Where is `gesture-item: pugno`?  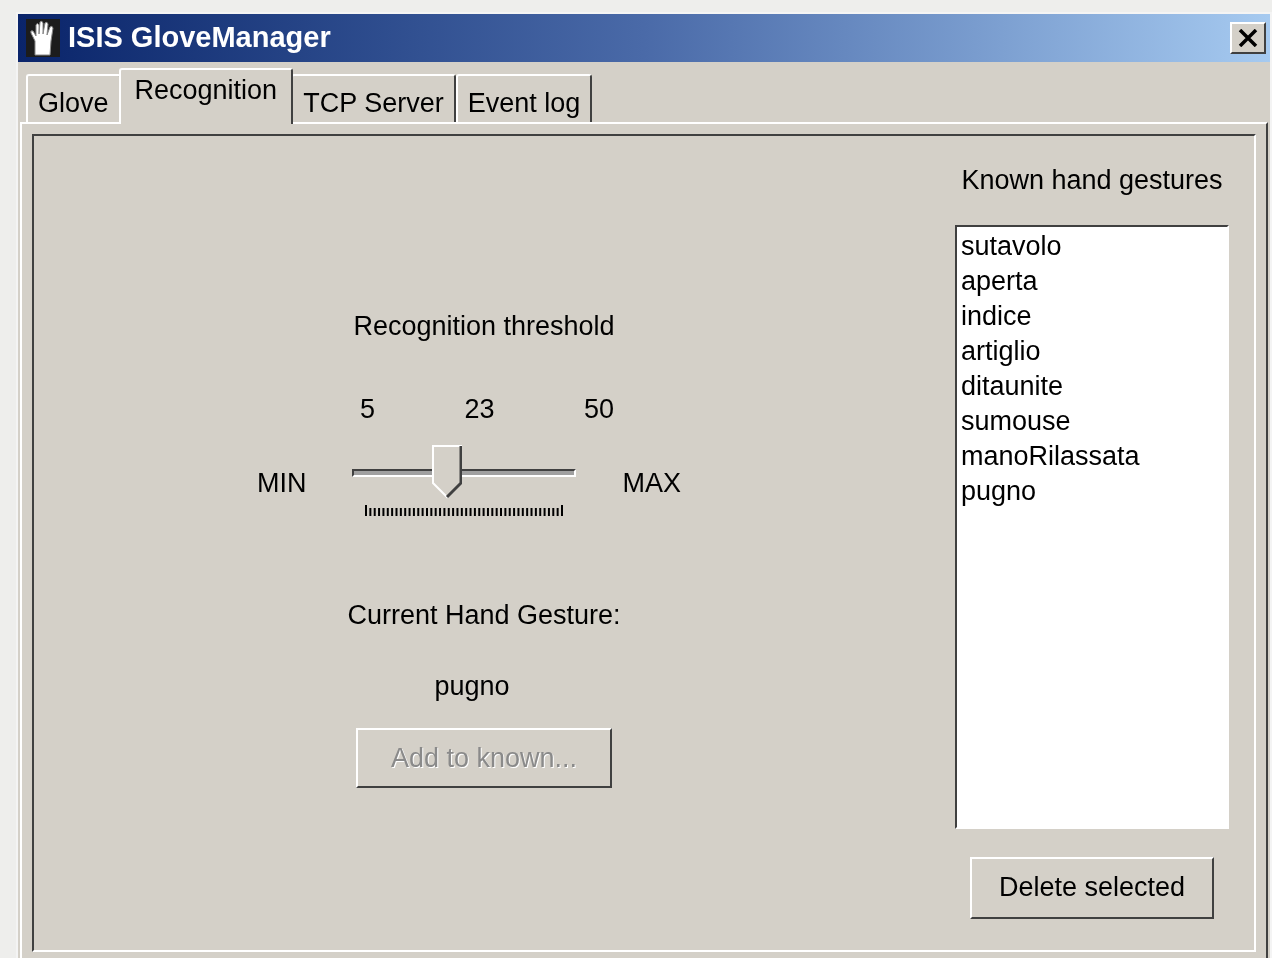 gesture-item: pugno is located at coordinates (1094, 491).